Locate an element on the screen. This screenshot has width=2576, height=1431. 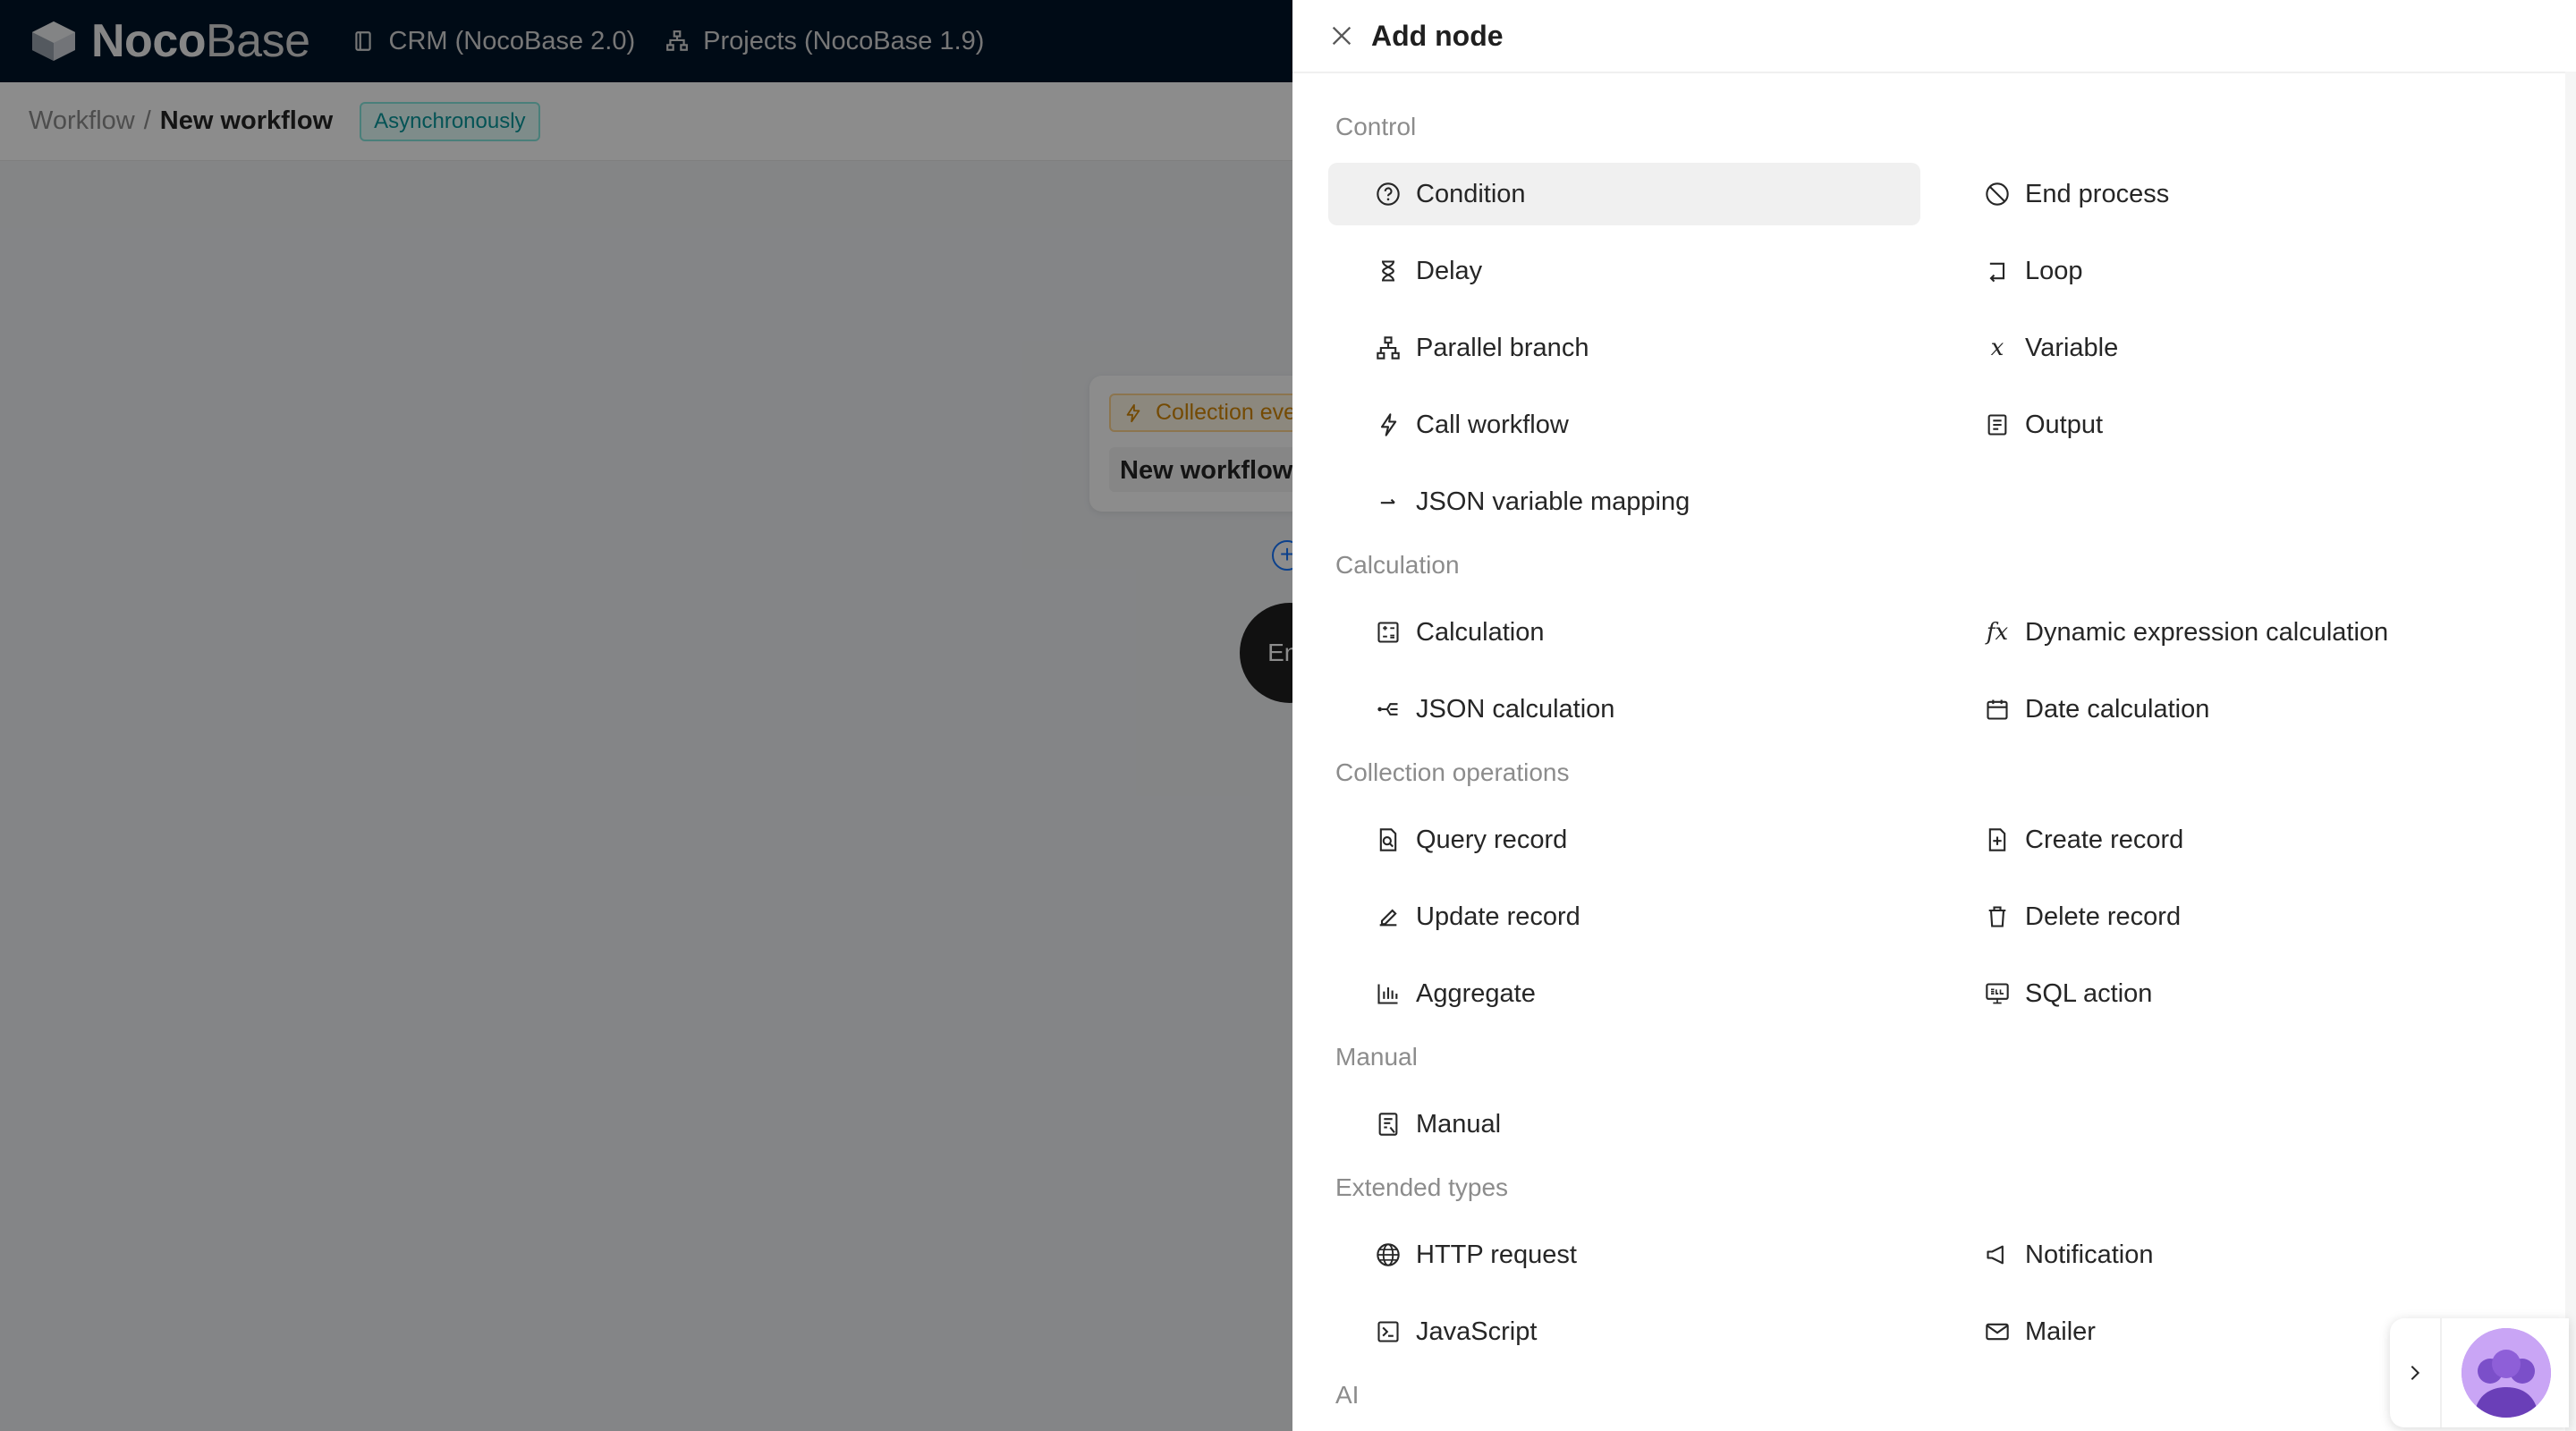
node-option-end-process: End process is located at coordinates (2233, 194).